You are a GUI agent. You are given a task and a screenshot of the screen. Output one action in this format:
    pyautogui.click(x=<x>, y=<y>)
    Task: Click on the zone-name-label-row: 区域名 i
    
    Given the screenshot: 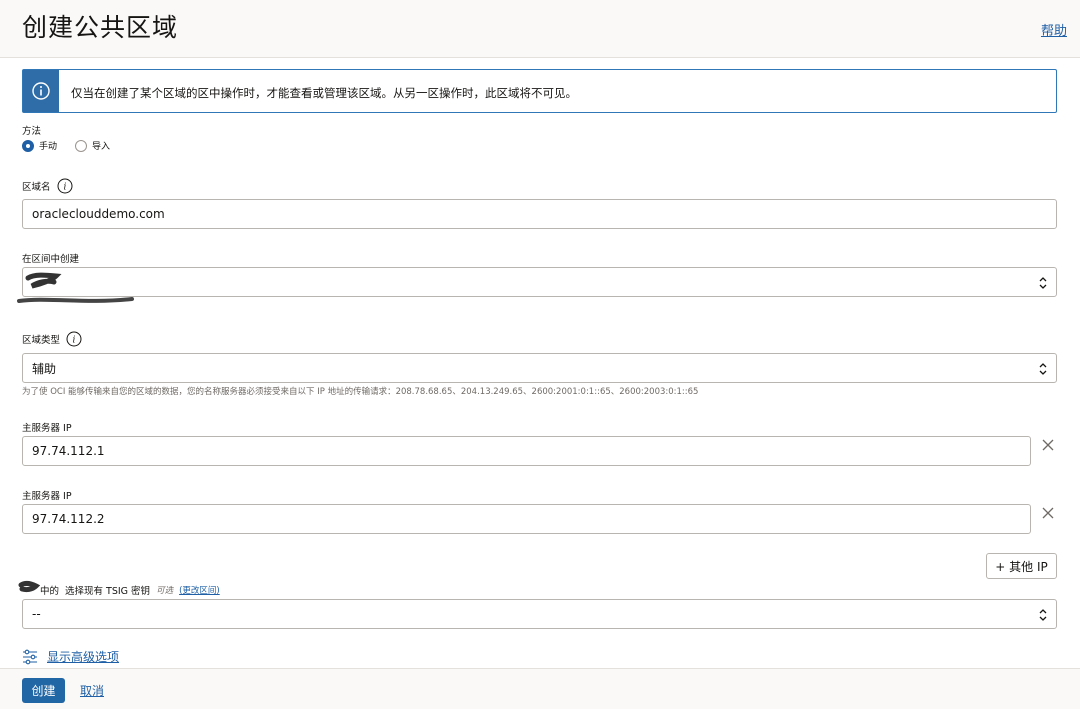 What is the action you would take?
    pyautogui.click(x=47, y=186)
    